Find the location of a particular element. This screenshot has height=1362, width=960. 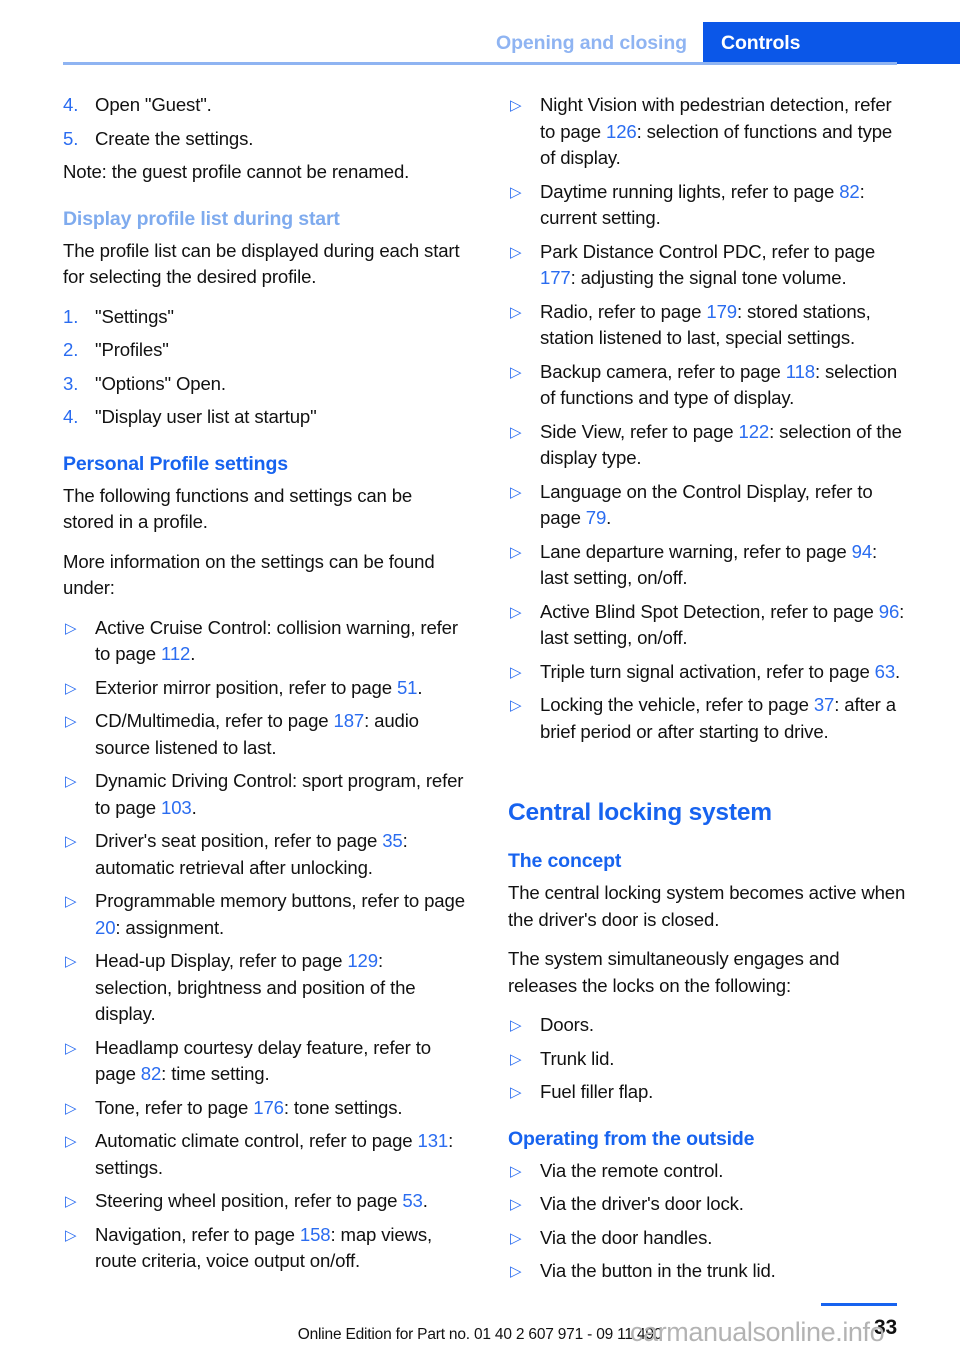

page-reference: 94 is located at coordinates (862, 551).